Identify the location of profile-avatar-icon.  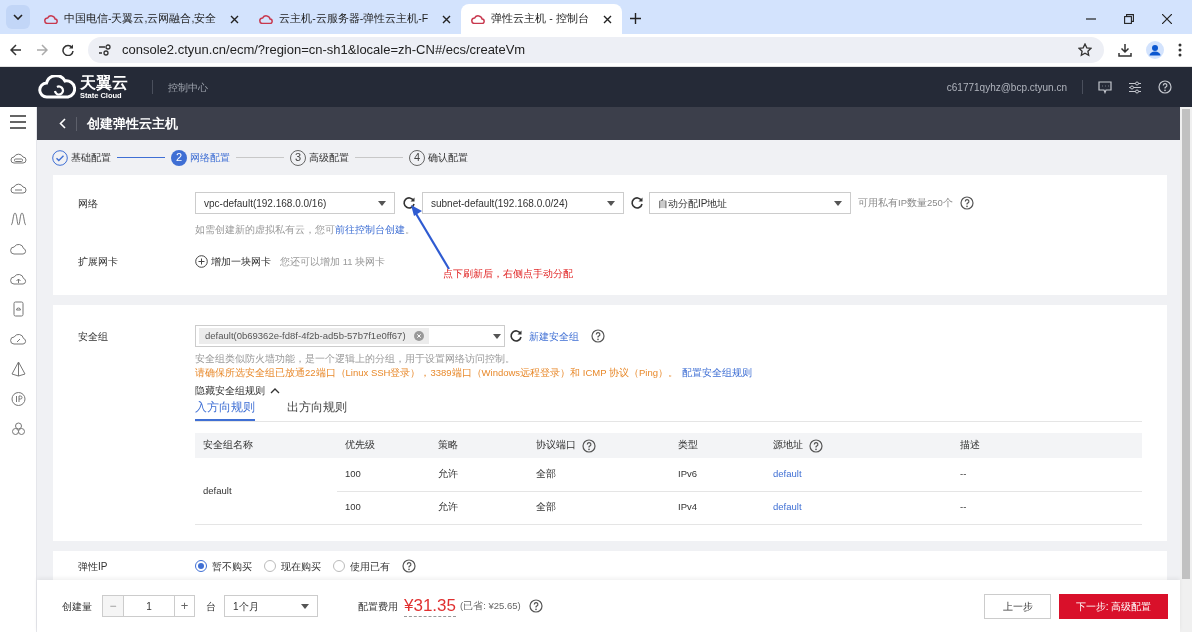
(1155, 50).